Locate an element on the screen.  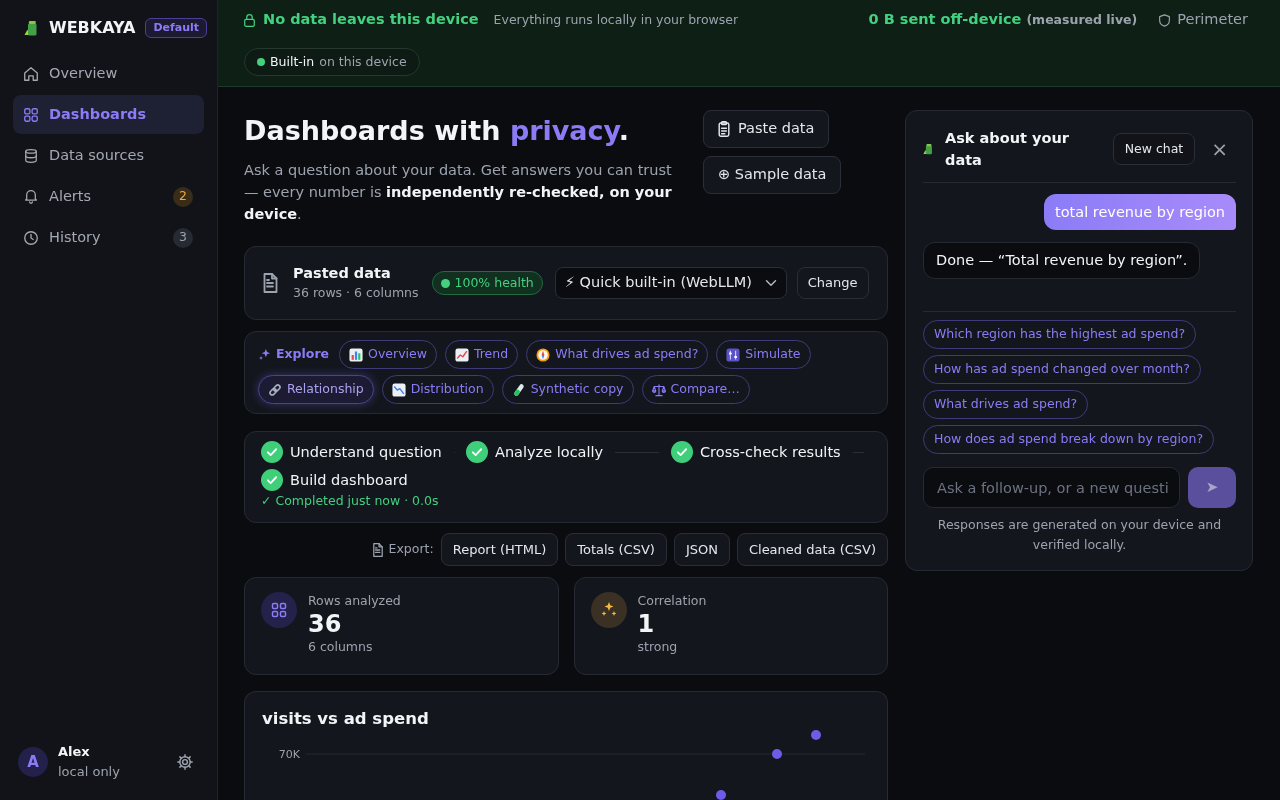
compass-icon is located at coordinates (543, 354).